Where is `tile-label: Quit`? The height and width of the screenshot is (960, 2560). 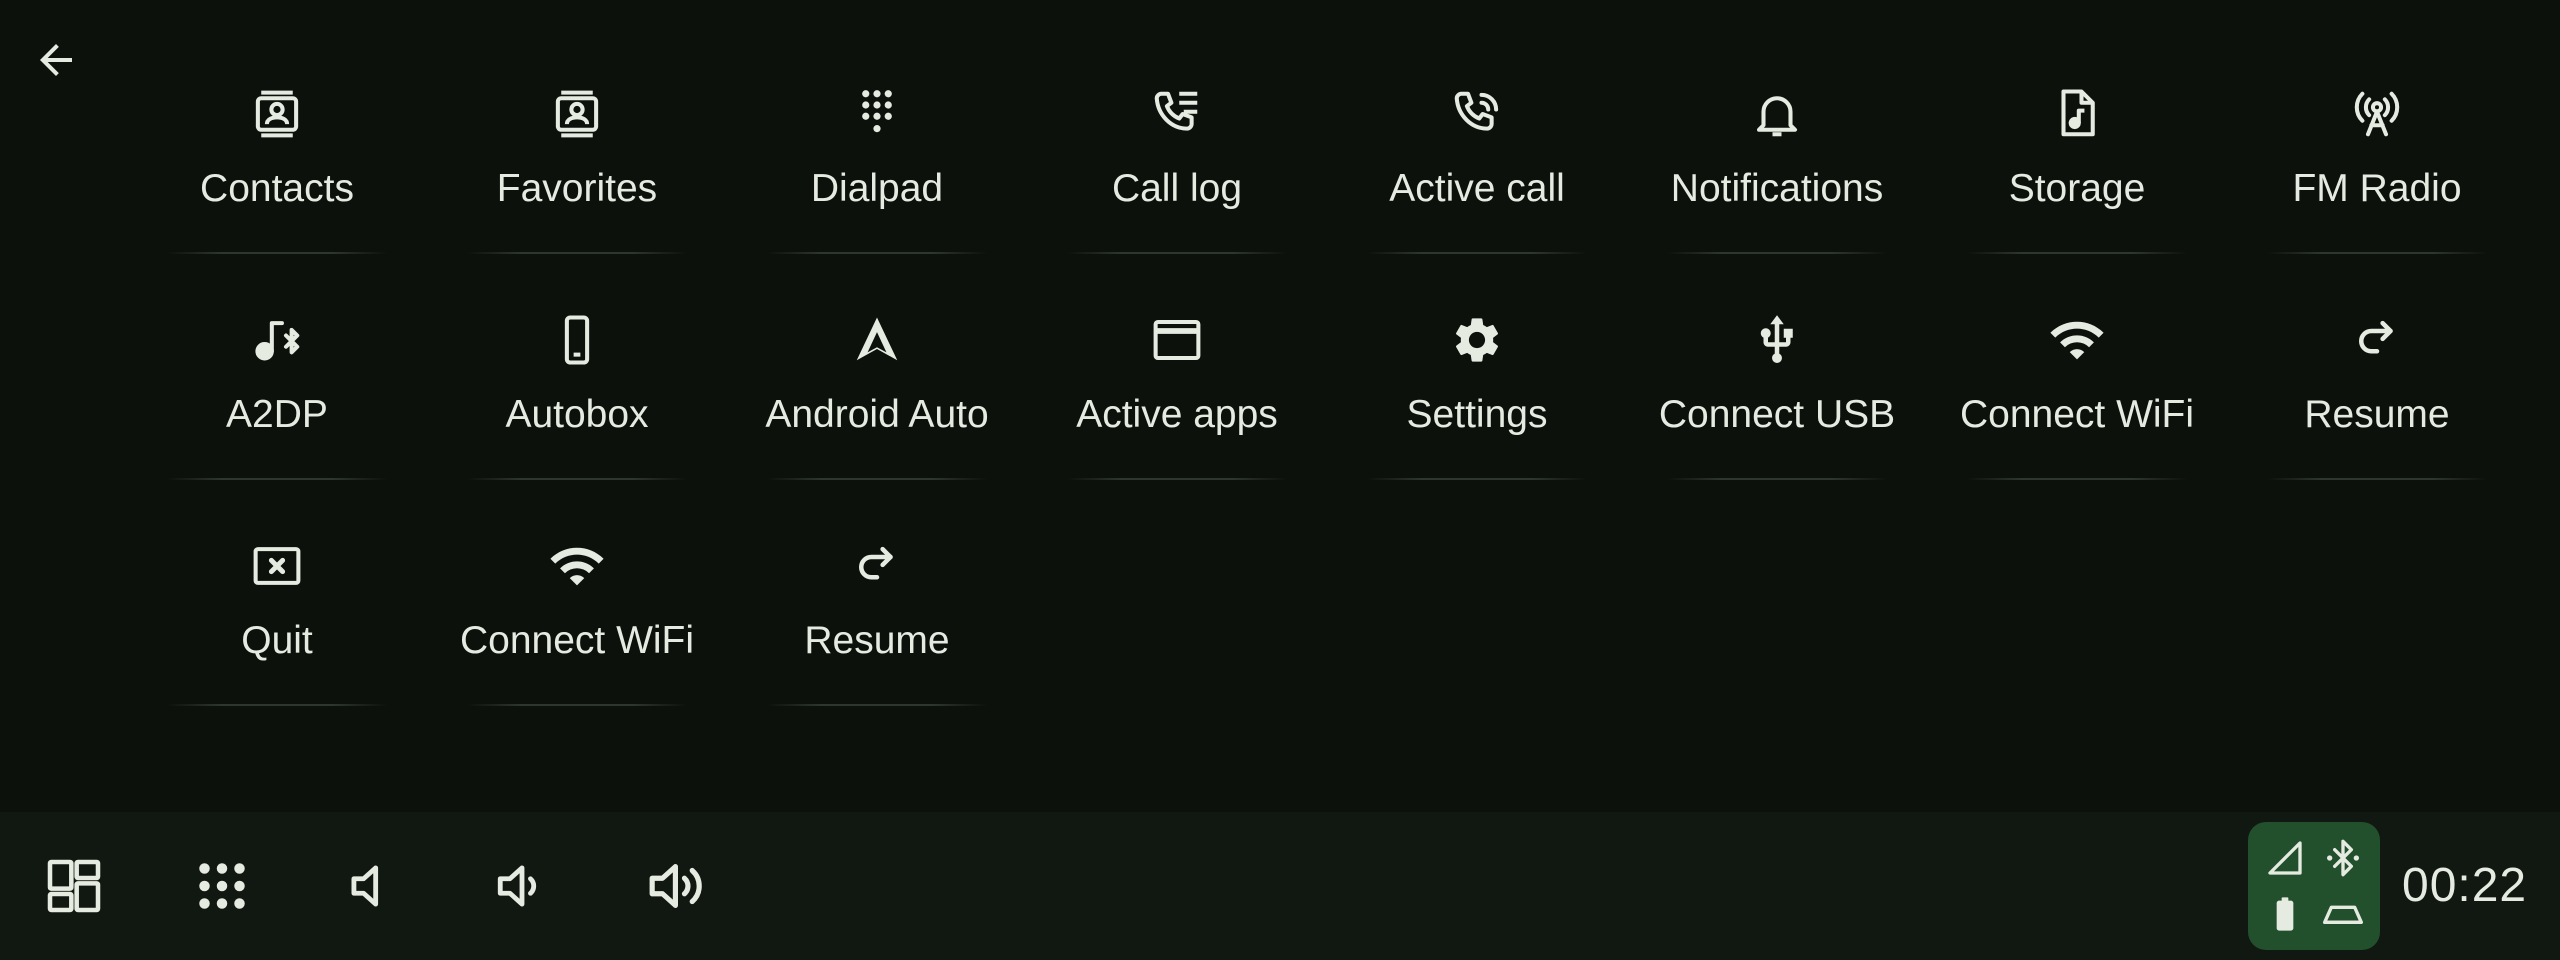 tile-label: Quit is located at coordinates (277, 640).